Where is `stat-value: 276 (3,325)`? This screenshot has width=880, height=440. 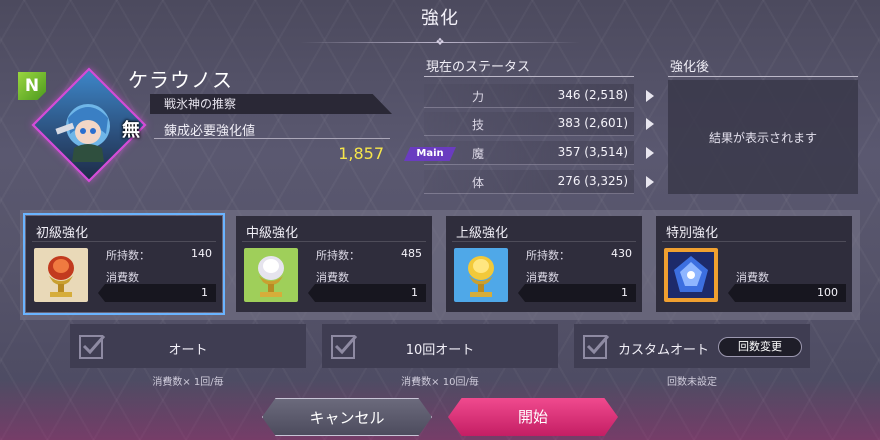 stat-value: 276 (3,325) is located at coordinates (592, 181).